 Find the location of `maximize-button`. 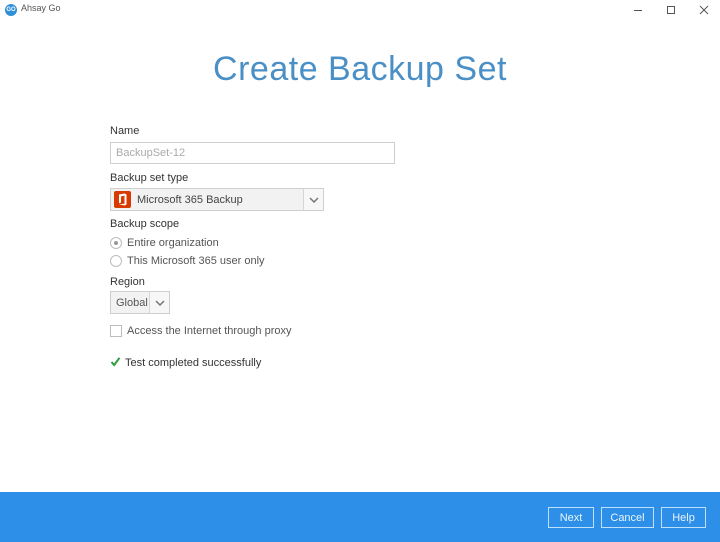

maximize-button is located at coordinates (671, 10).